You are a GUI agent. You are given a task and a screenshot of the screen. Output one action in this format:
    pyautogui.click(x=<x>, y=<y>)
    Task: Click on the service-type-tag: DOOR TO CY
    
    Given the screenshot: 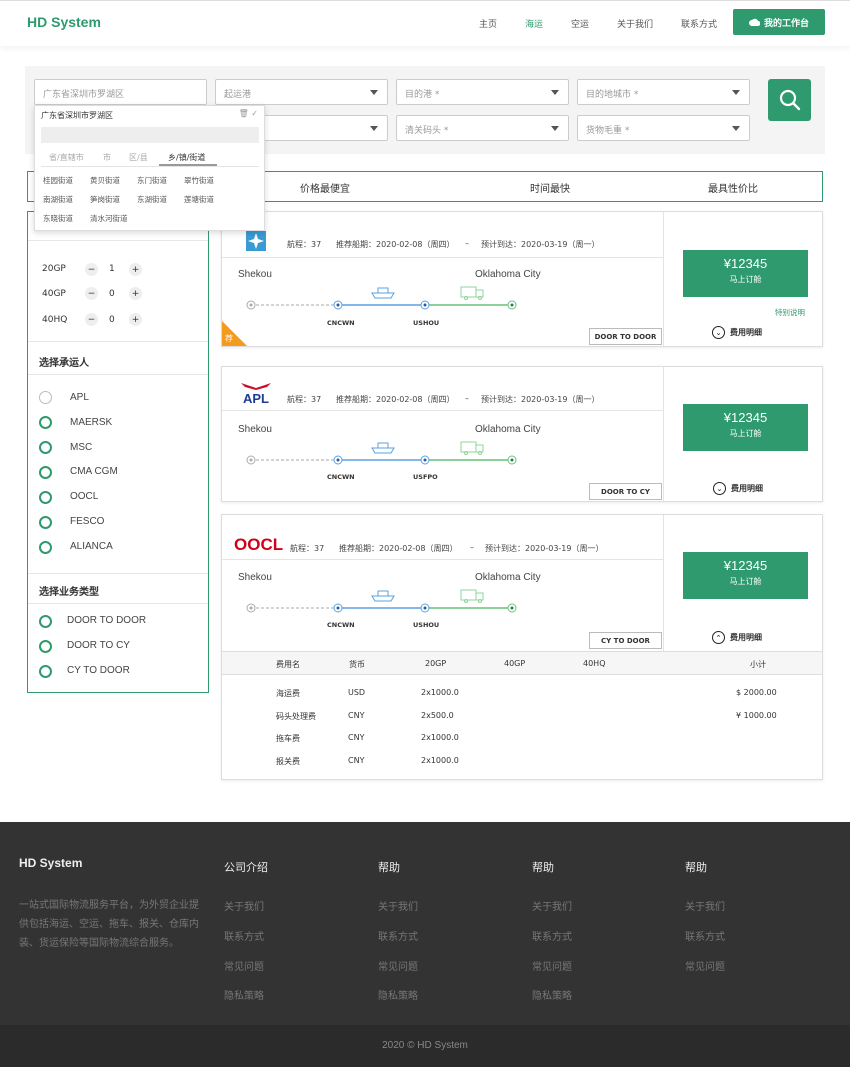 What is the action you would take?
    pyautogui.click(x=625, y=491)
    